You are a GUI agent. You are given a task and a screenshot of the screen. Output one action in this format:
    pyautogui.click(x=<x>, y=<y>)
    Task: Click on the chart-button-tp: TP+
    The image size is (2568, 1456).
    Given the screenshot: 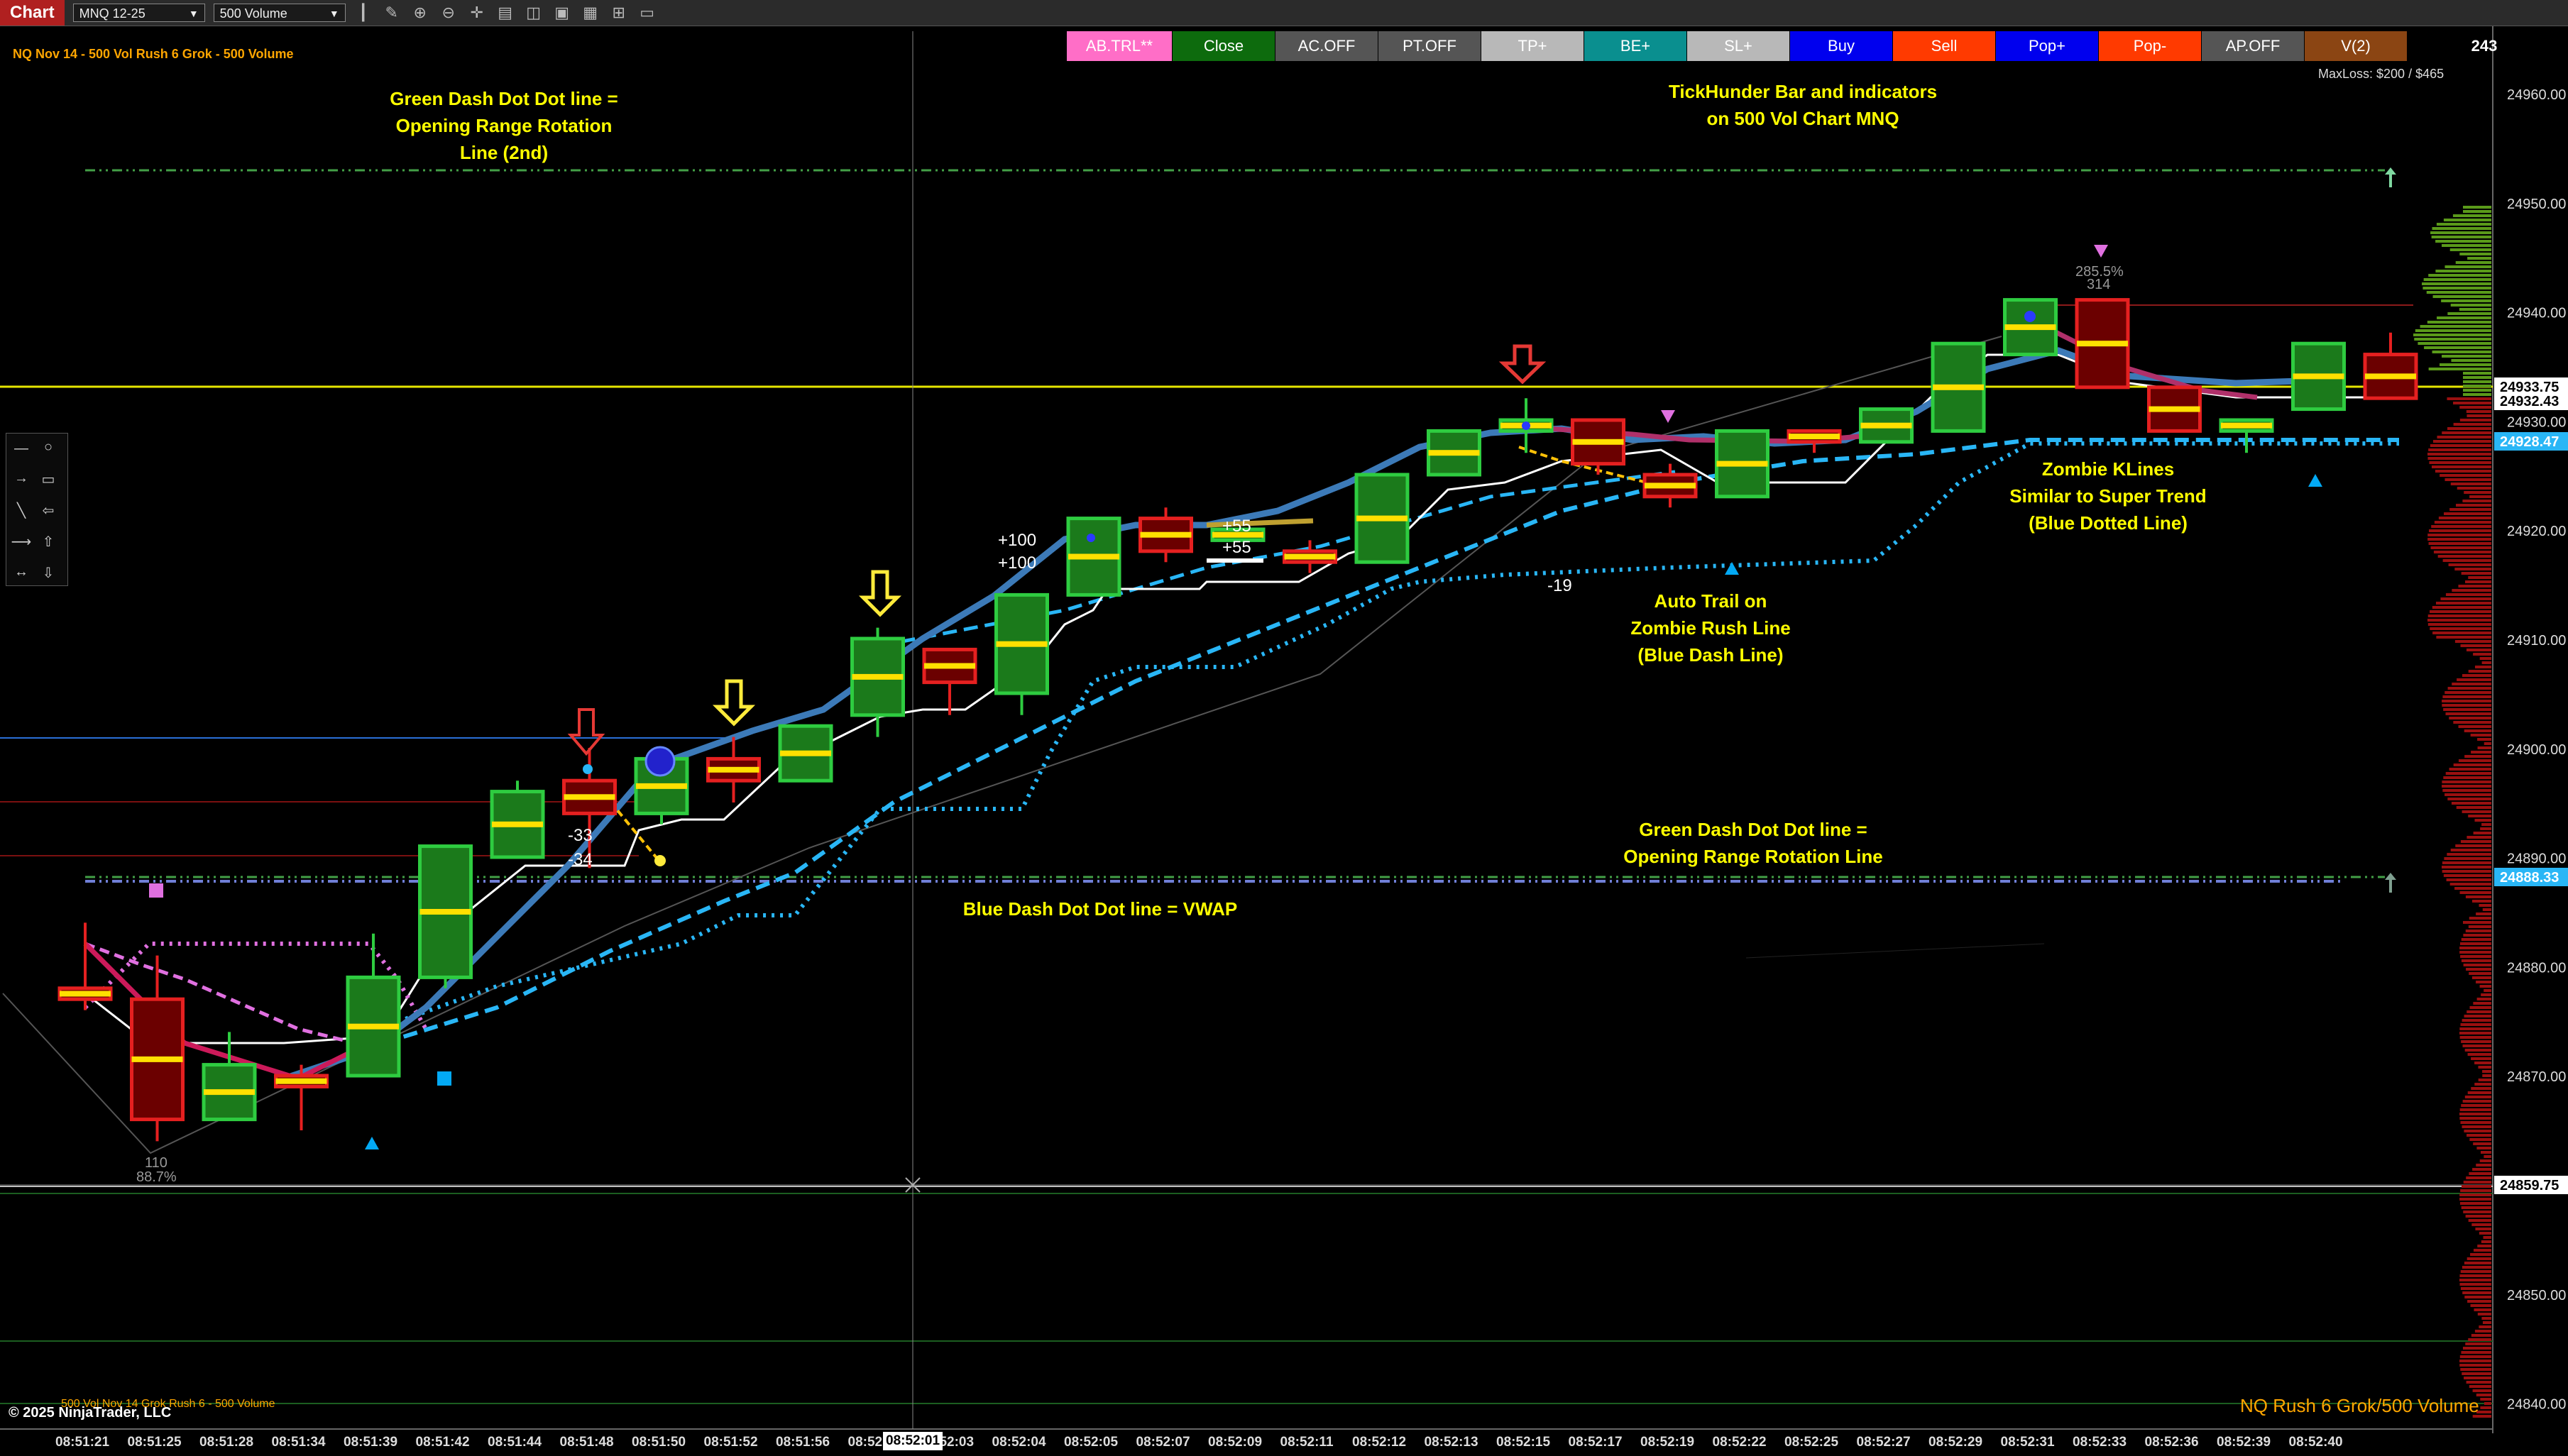 What is the action you would take?
    pyautogui.click(x=1532, y=46)
    